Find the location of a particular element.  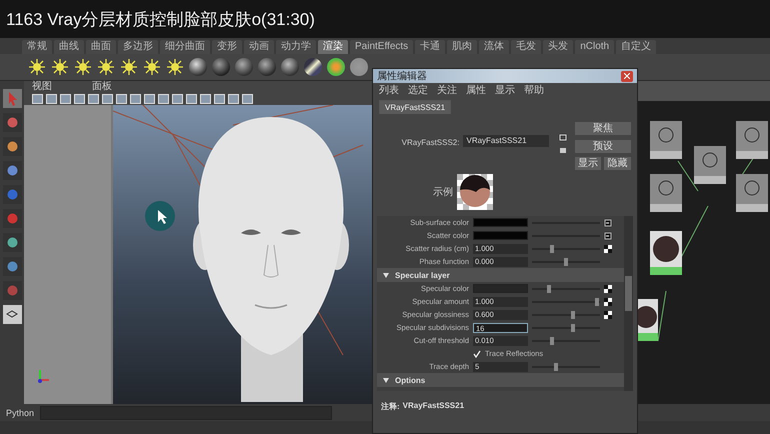

shelf-tab: 多边形 is located at coordinates (138, 47).